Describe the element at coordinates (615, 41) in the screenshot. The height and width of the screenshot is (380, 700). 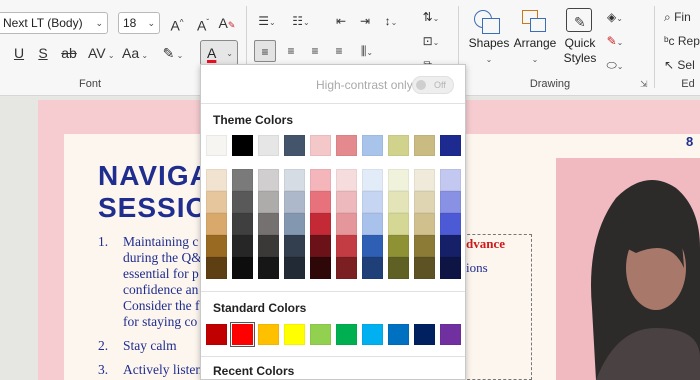
I see `shape-outline-icon: ✎⌄` at that location.